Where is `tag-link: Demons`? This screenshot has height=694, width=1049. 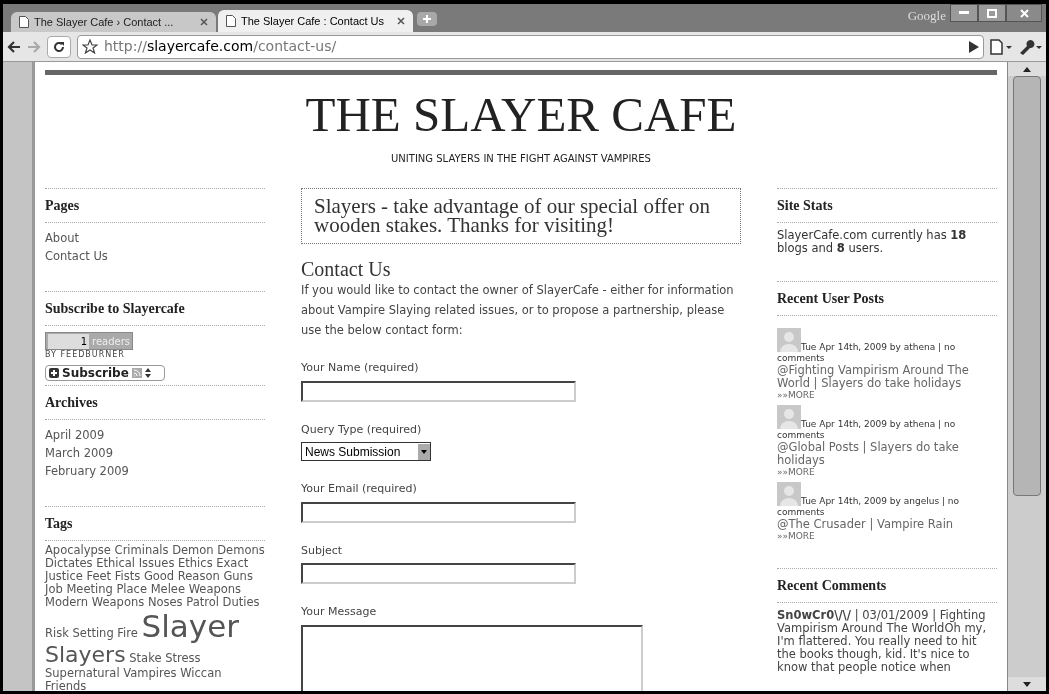
tag-link: Demons is located at coordinates (241, 550).